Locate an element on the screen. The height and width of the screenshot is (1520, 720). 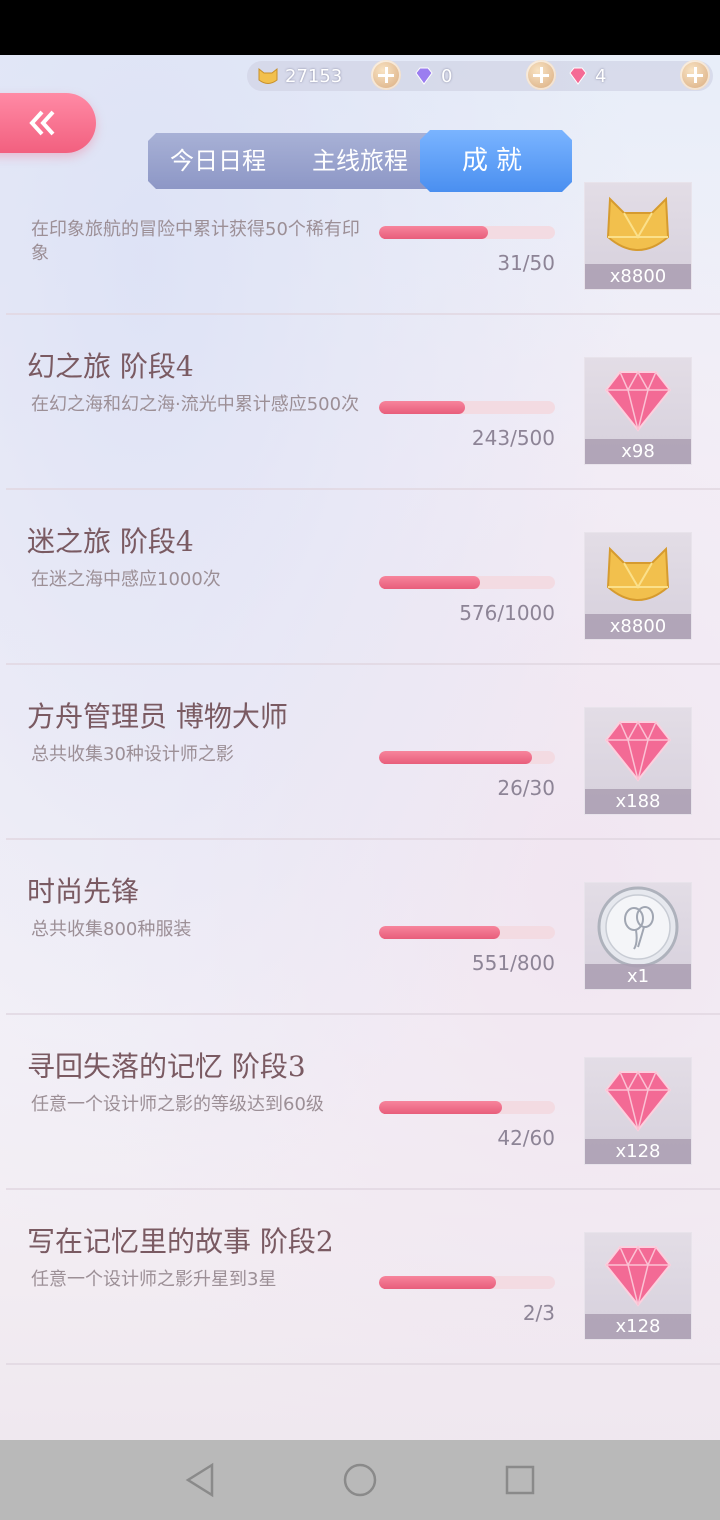
achievement-description: 在印象旅航的冒险中累计获得50个稀有印象 is located at coordinates (195, 241).